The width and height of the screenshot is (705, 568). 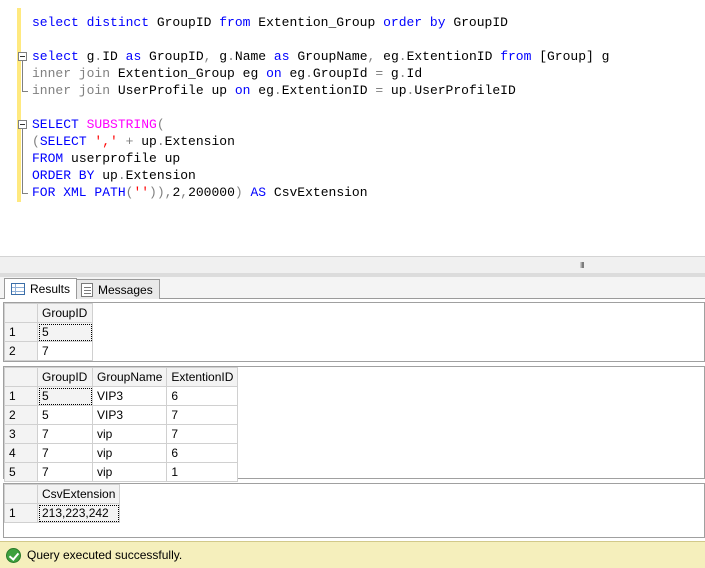 What do you see at coordinates (320, 141) in the screenshot?
I see `code-line: (SELECT ',' + up.Extension` at bounding box center [320, 141].